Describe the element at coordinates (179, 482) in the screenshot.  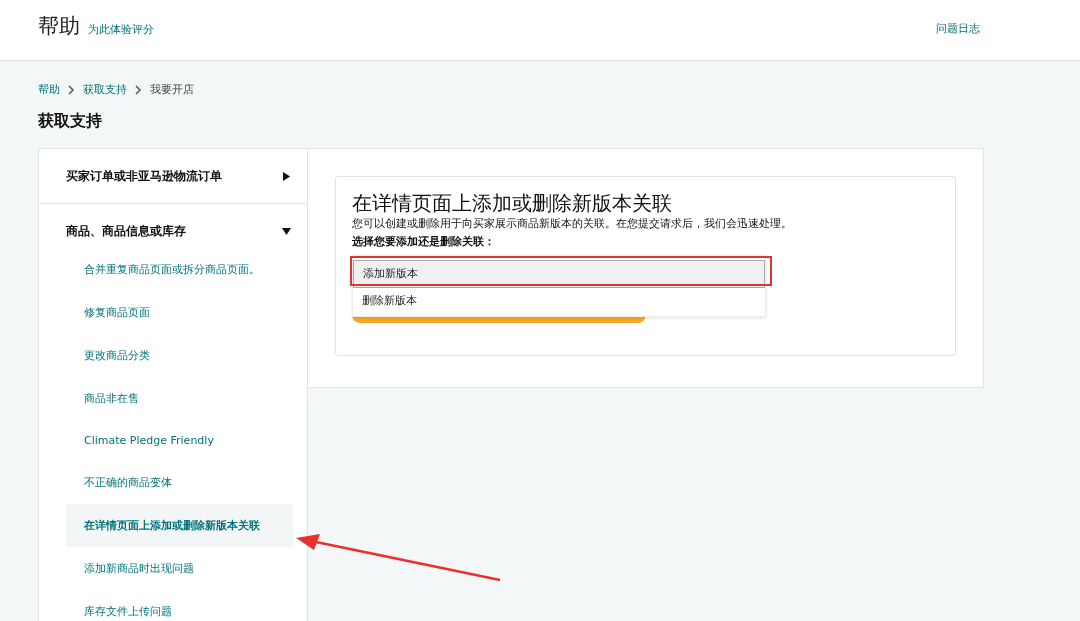
I see `subcategory-item: 不正确的商品变体` at that location.